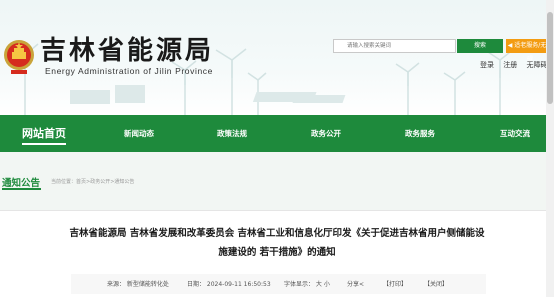 The width and height of the screenshot is (554, 297). Describe the element at coordinates (550, 58) in the screenshot. I see `scrollbar-thumb` at that location.